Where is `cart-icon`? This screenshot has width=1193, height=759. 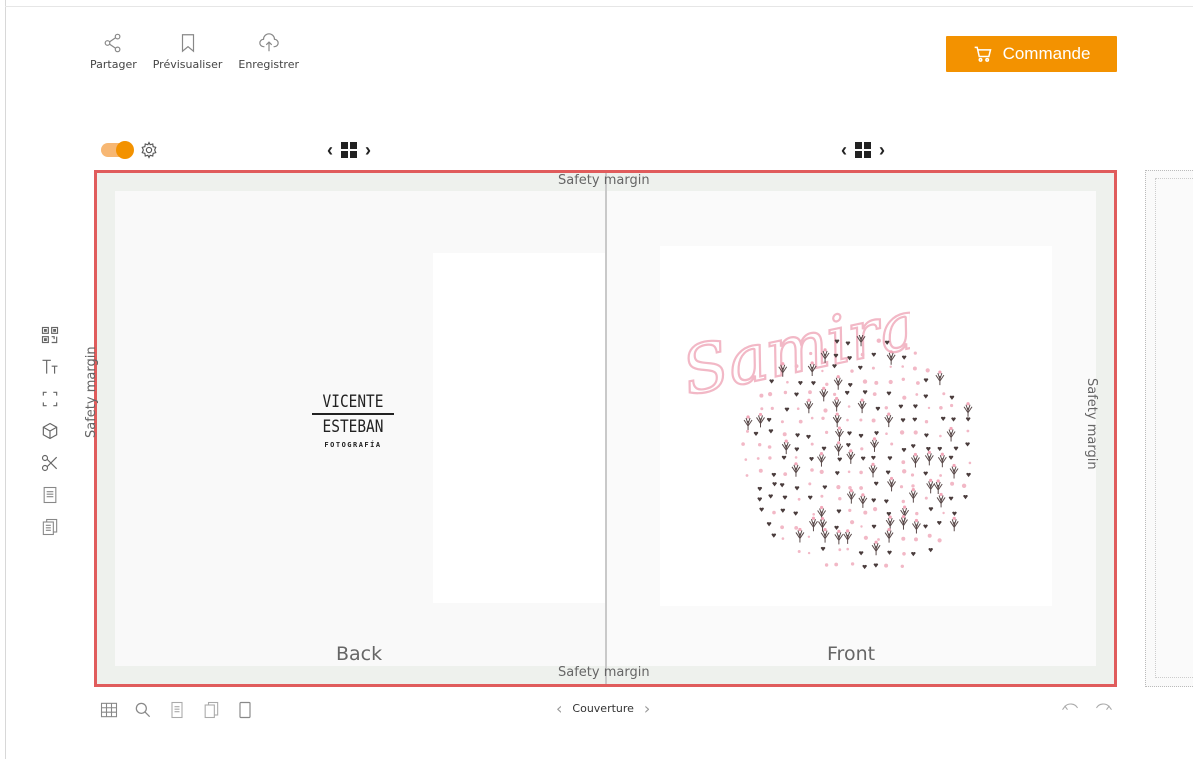 cart-icon is located at coordinates (983, 54).